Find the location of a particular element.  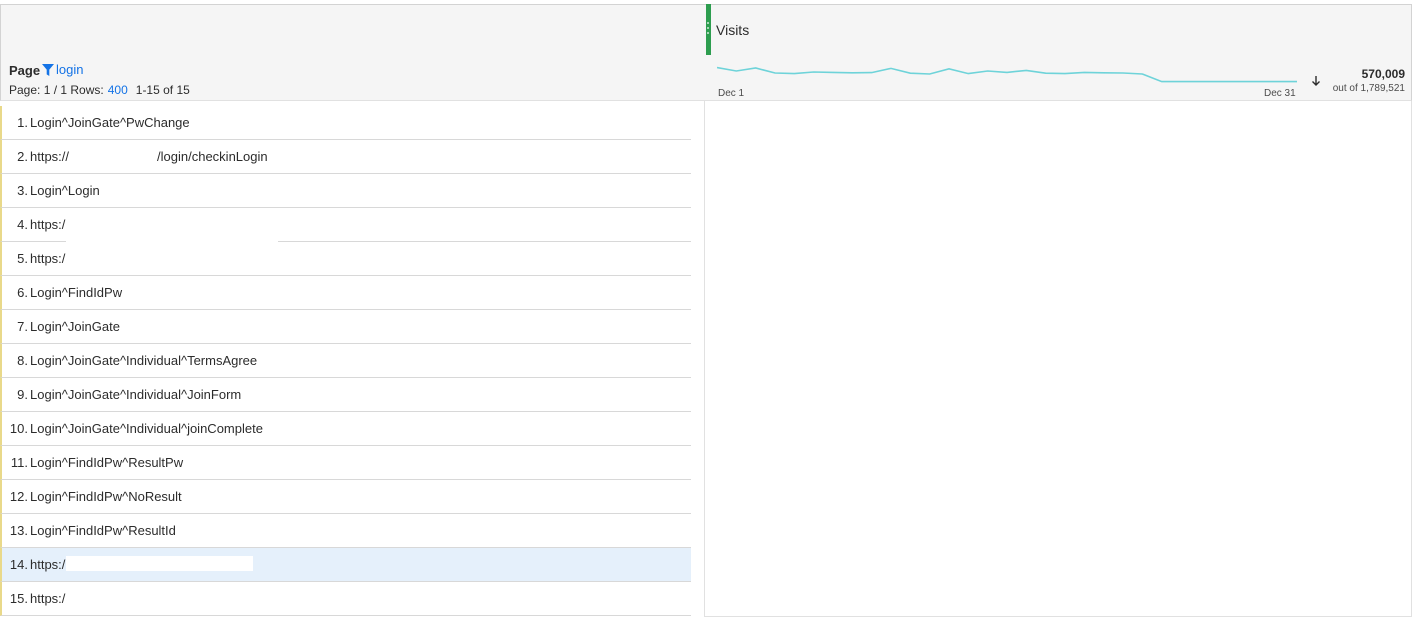

row-label-text: Login^JoinGate^Individual^JoinForm is located at coordinates (136, 394).